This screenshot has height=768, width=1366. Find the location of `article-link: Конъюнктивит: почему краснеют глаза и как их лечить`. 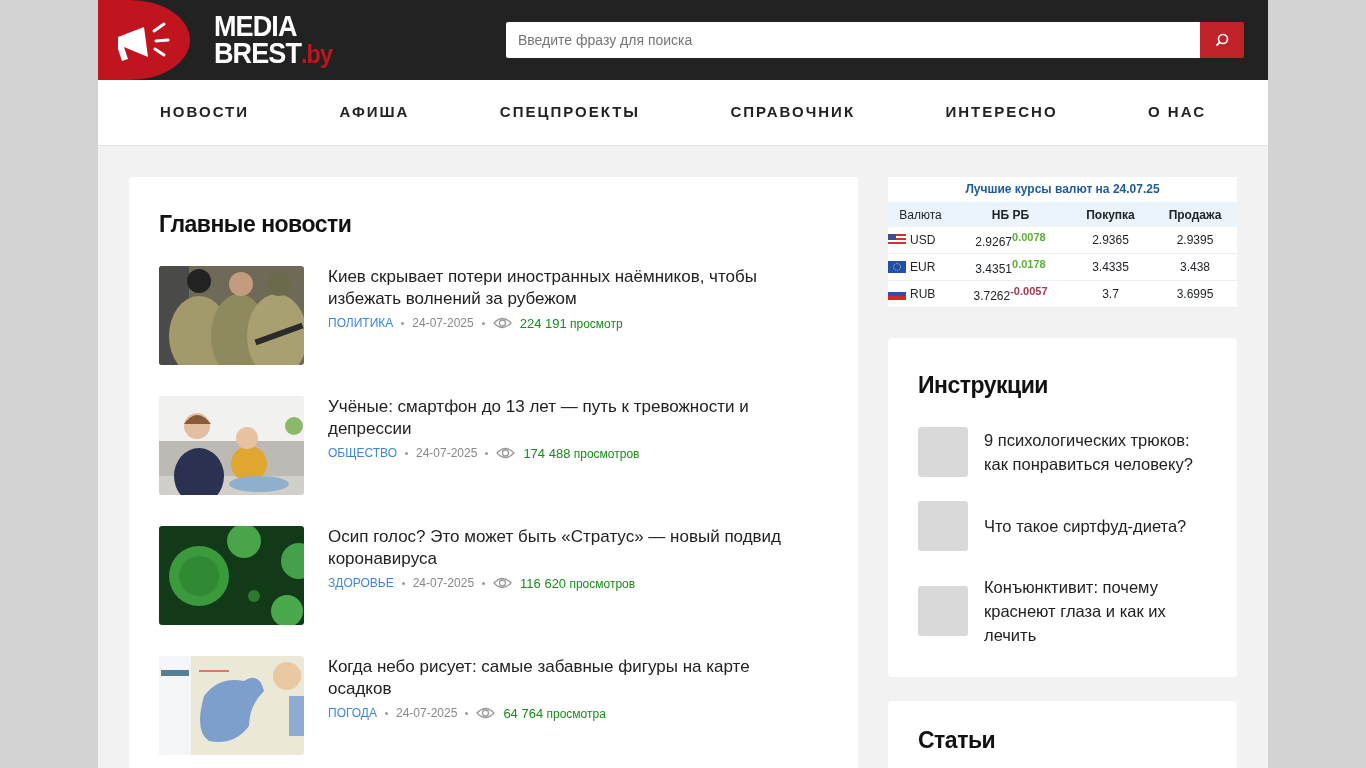

article-link: Конъюнктивит: почему краснеют глаза и как их лечить is located at coordinates (1094, 610).